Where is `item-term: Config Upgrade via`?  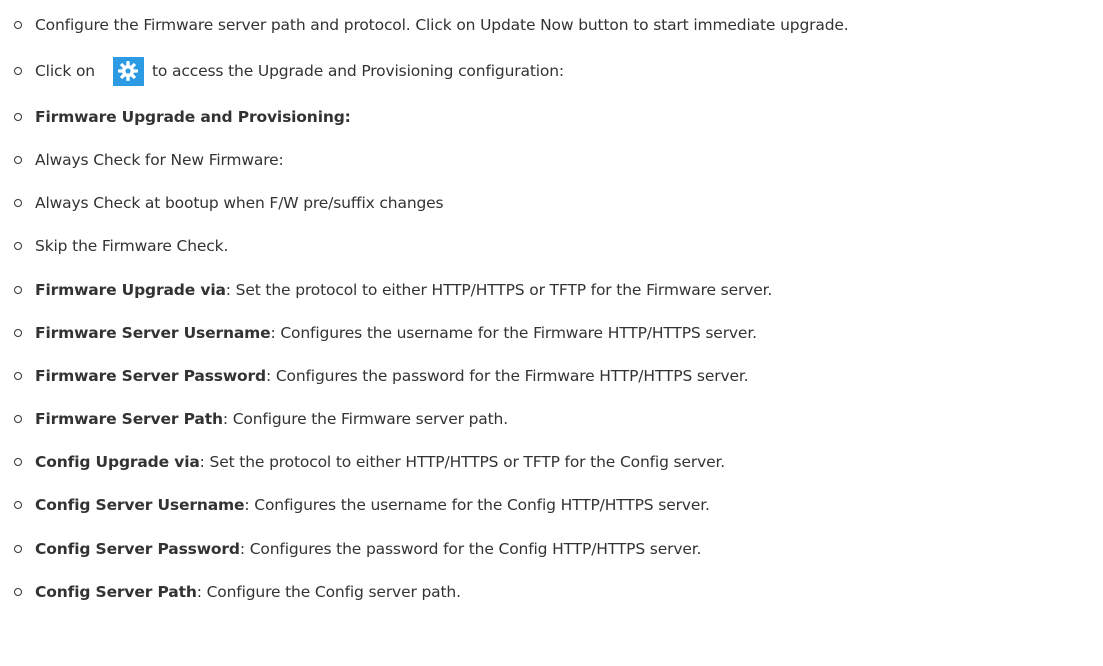
item-term: Config Upgrade via is located at coordinates (117, 462).